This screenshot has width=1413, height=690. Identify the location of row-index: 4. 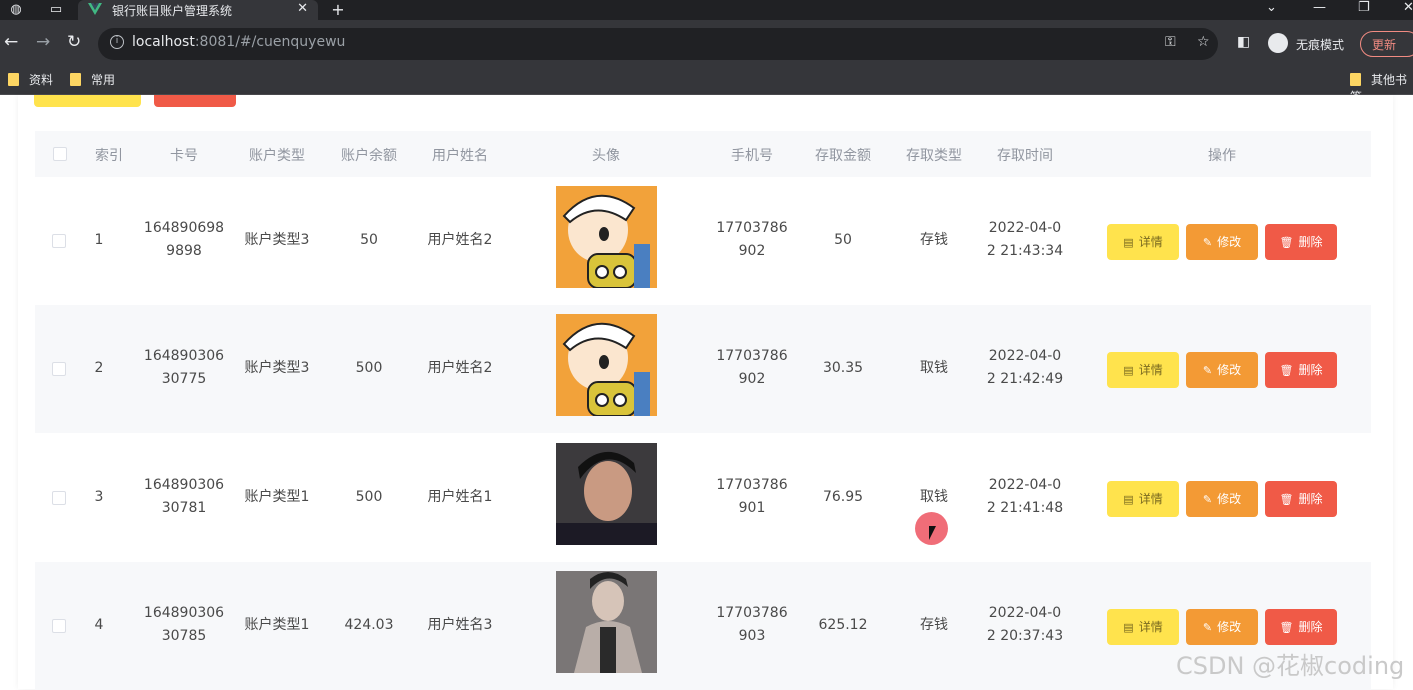
(99, 625).